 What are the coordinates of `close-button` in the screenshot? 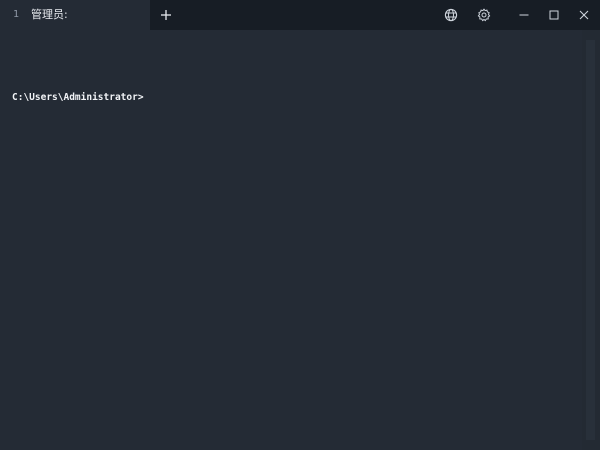 It's located at (584, 15).